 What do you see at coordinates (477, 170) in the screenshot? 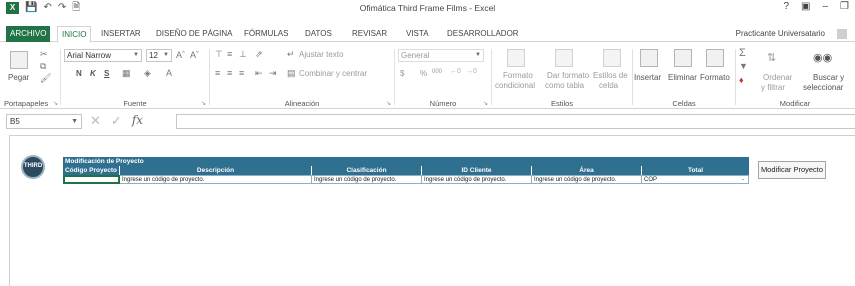
I see `column-header: ID Cliente` at bounding box center [477, 170].